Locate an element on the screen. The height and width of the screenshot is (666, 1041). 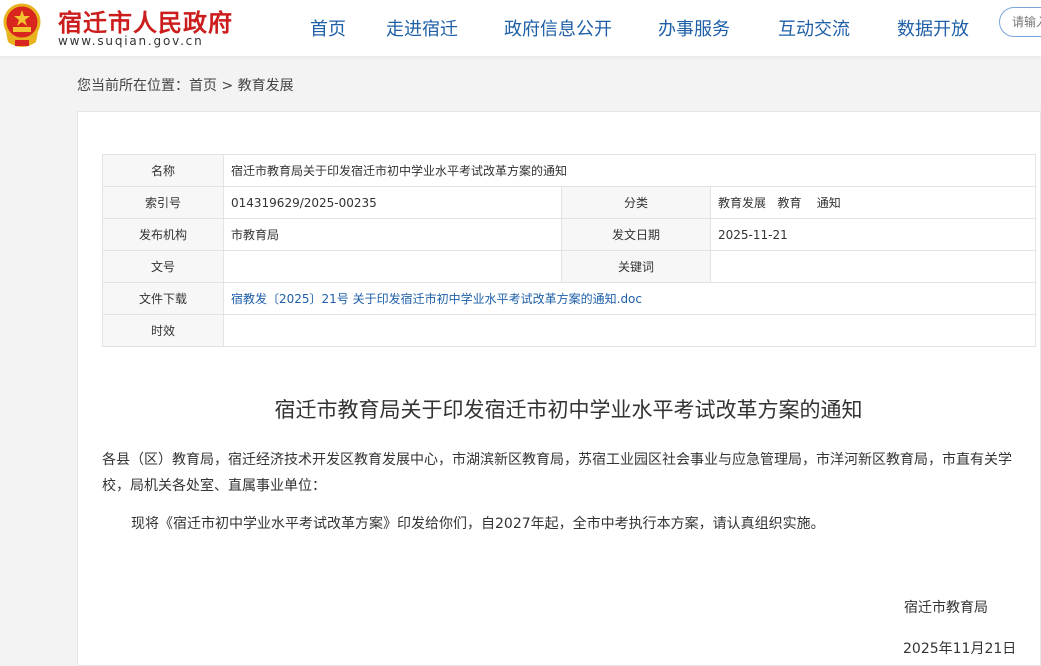
nav-interaction: 互动交流 is located at coordinates (814, 28).